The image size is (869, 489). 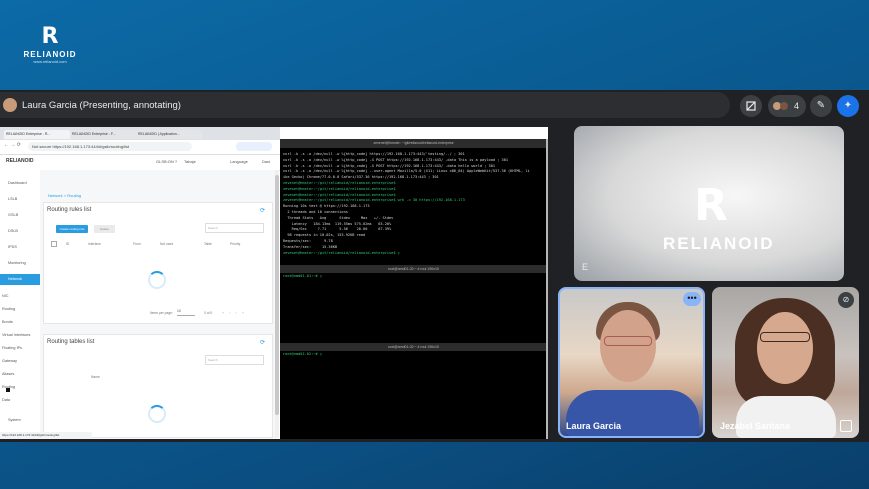 I want to click on sidebar-item-system: System, so click(x=14, y=420).